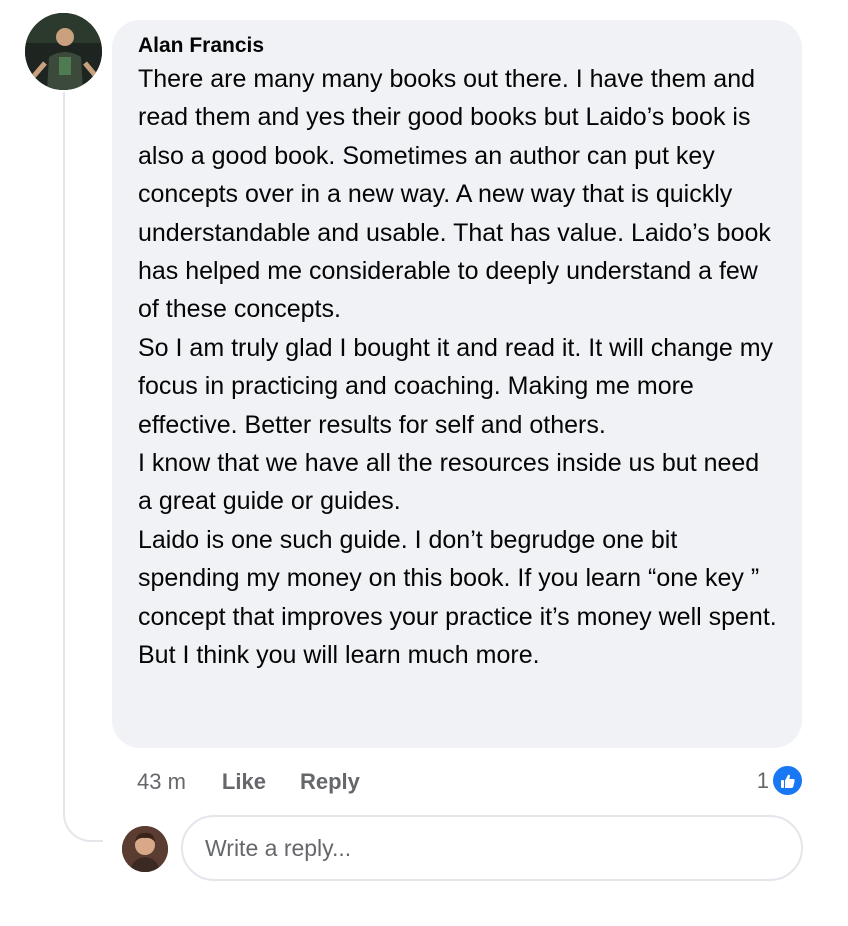 The height and width of the screenshot is (926, 848). I want to click on comment-timestamp: 43 m, so click(161, 782).